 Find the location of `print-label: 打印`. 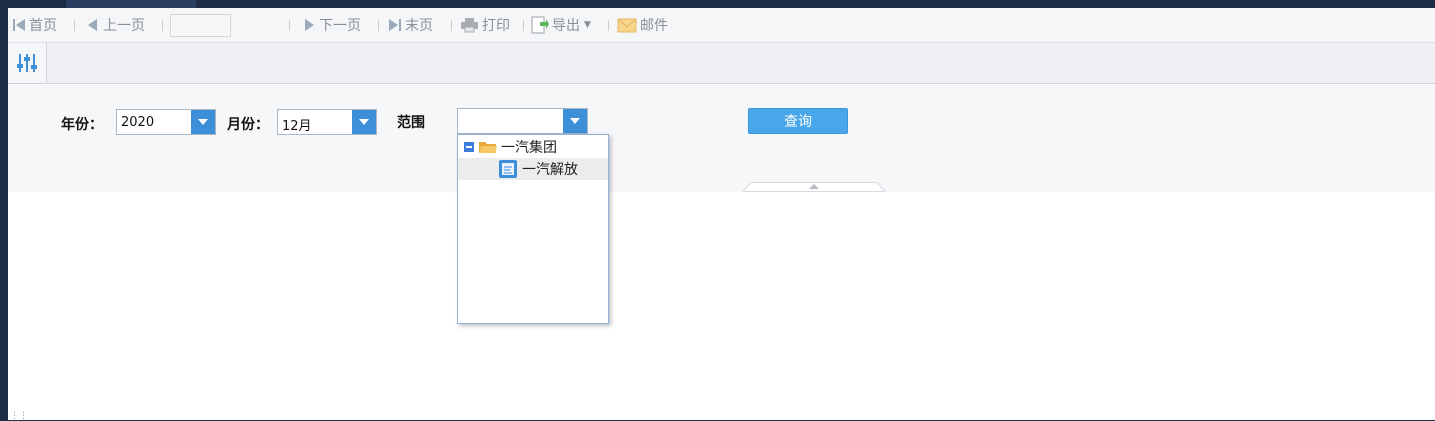

print-label: 打印 is located at coordinates (496, 26).